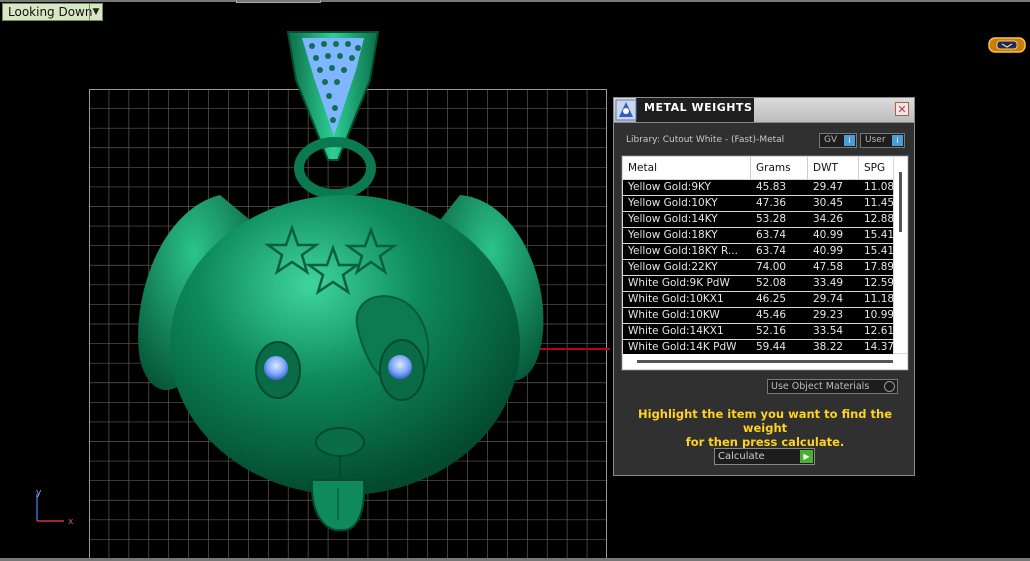  What do you see at coordinates (878, 315) in the screenshot?
I see `cell-spg: 10.99` at bounding box center [878, 315].